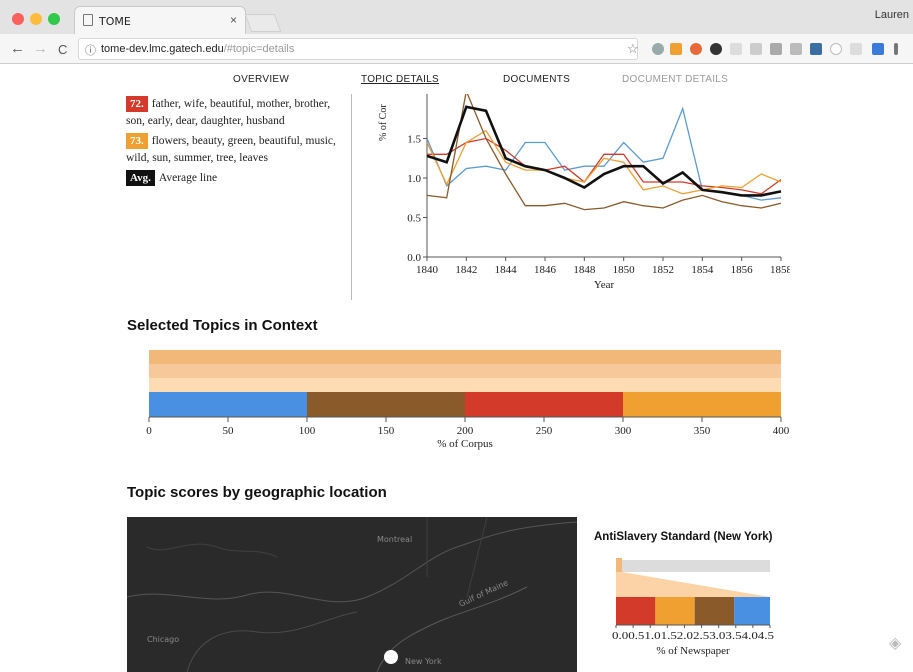 This screenshot has height=672, width=913. Describe the element at coordinates (623, 431) in the screenshot. I see `x-tick-label: 300` at that location.